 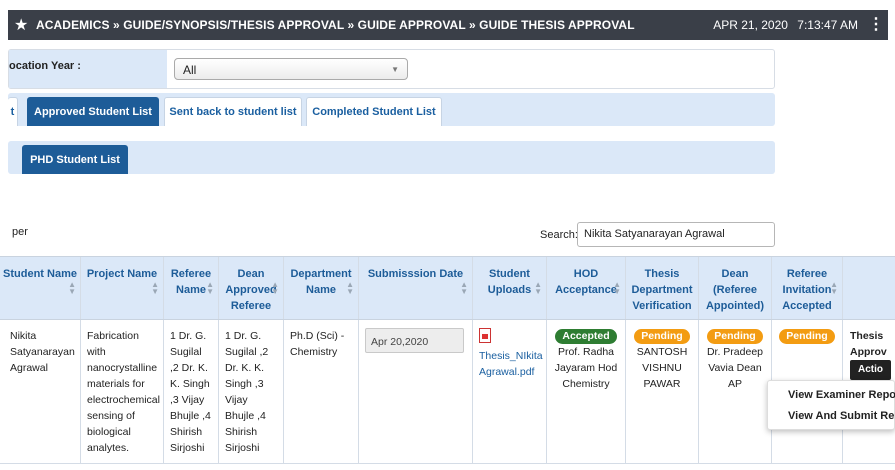 I want to click on convocation-year-label: ocation Year :, so click(x=88, y=69).